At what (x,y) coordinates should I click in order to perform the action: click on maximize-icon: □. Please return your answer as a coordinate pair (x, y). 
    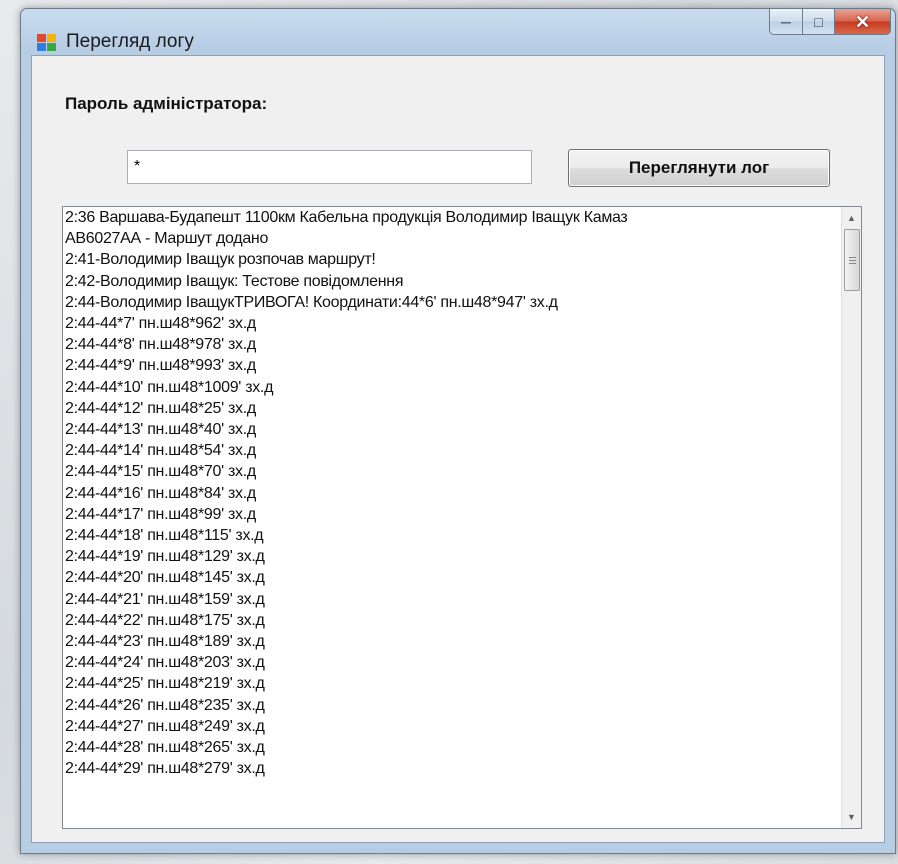
    Looking at the image, I should click on (818, 21).